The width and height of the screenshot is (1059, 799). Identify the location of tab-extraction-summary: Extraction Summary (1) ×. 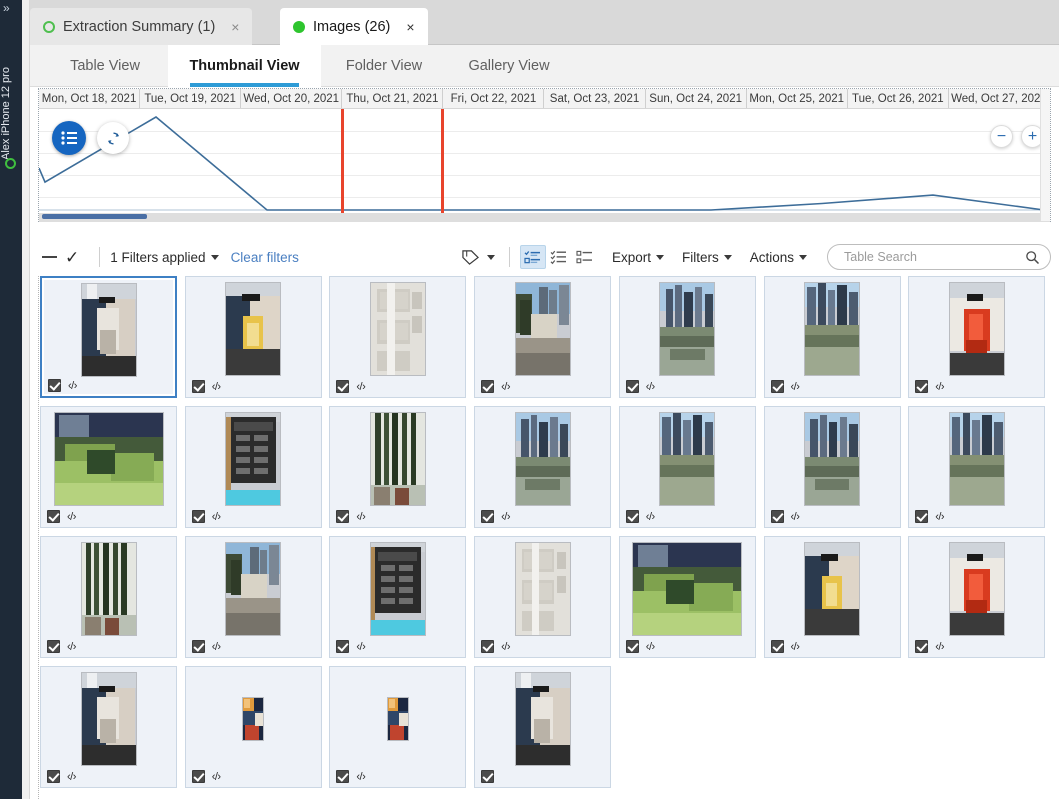
(141, 26).